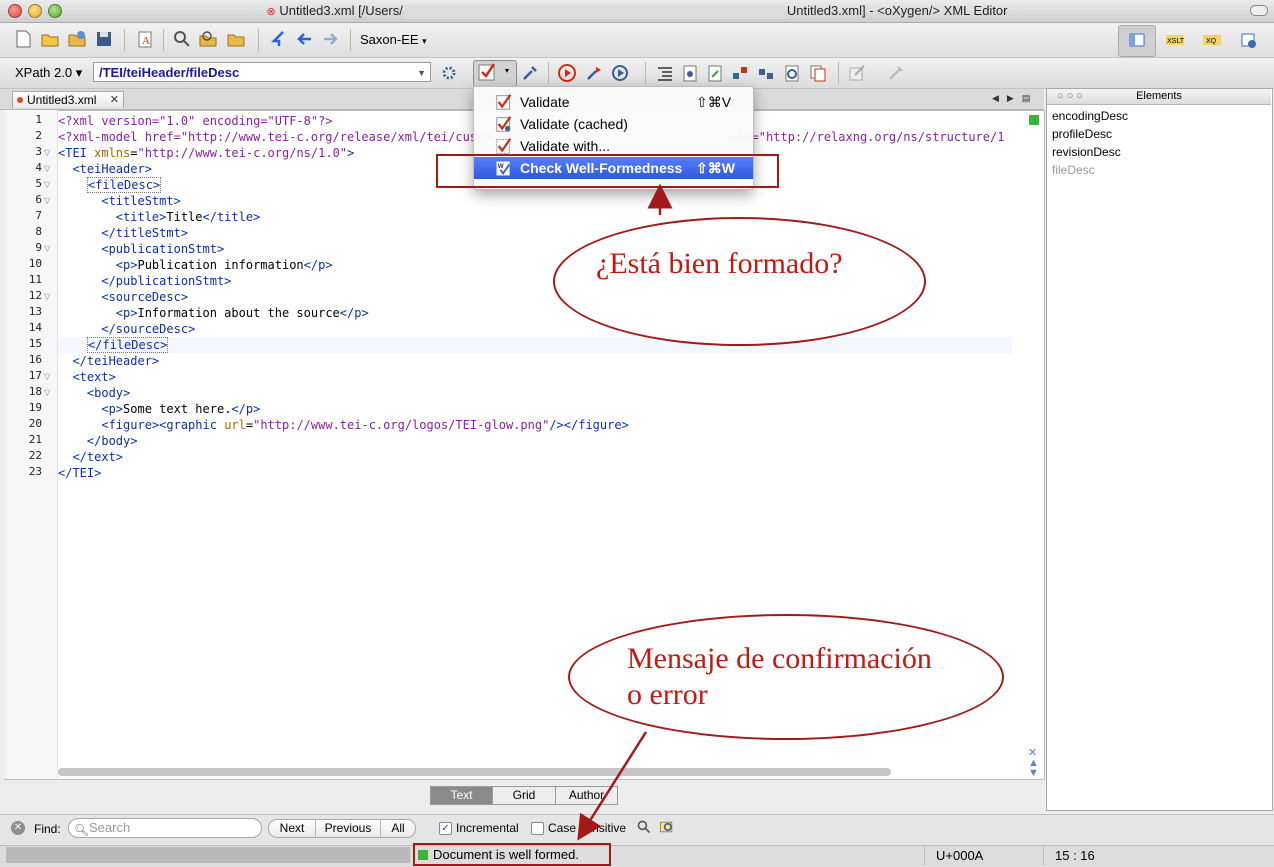  I want to click on element-item: revisionDesc, so click(1086, 152).